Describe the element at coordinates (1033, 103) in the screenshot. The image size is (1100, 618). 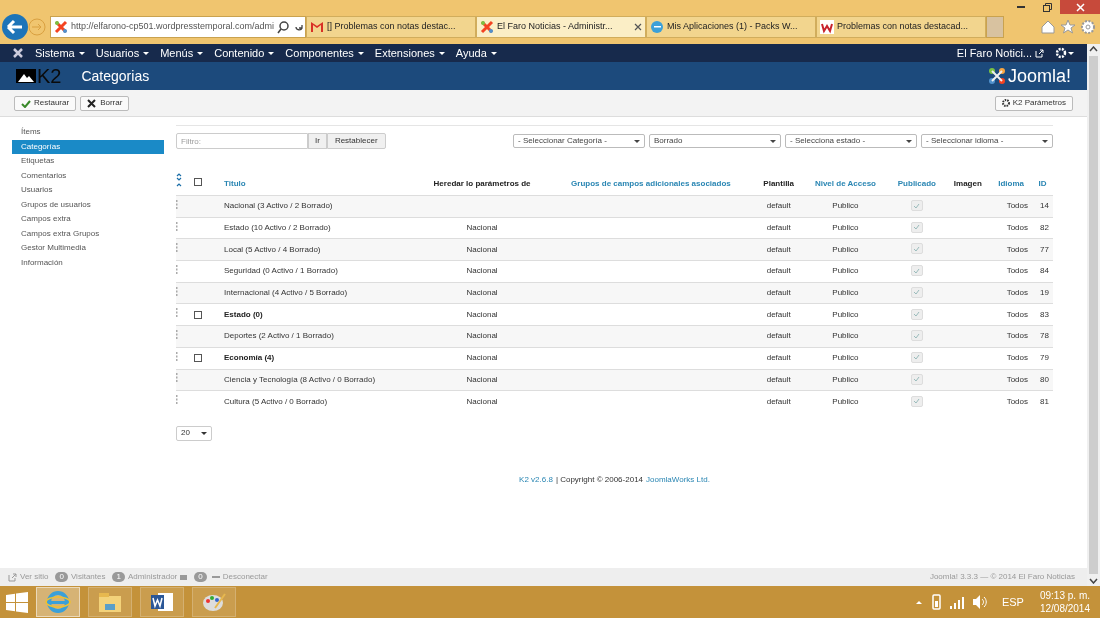
I see `options-button: K2 Parámetros` at that location.